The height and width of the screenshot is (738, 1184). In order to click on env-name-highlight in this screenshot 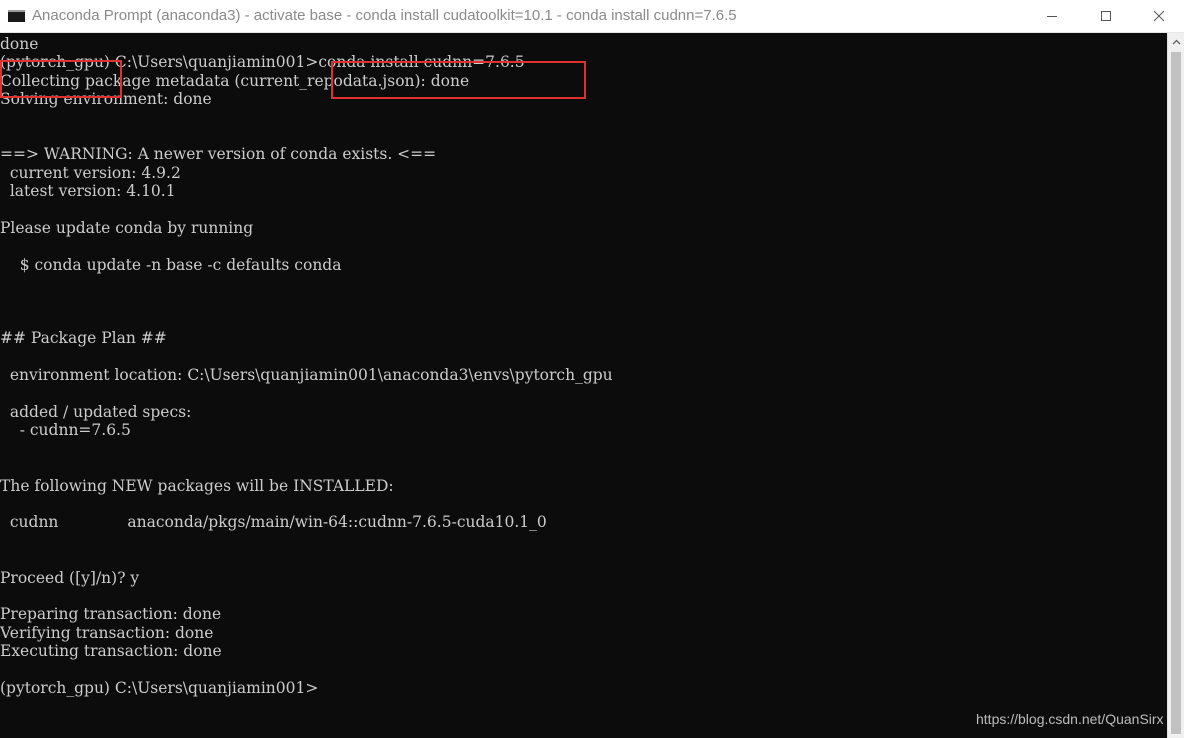, I will do `click(61, 79)`.